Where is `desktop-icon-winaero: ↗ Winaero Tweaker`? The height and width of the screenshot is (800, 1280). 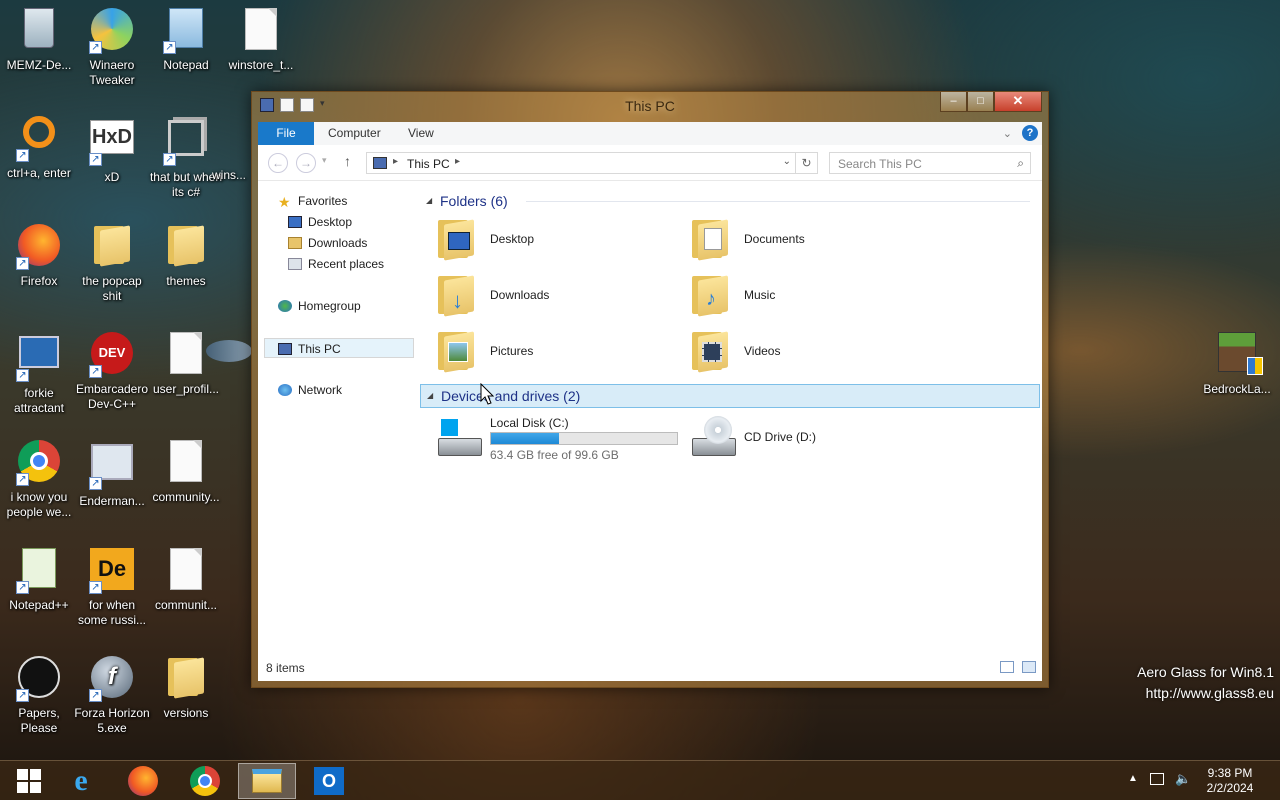
desktop-icon-winaero: ↗ Winaero Tweaker is located at coordinates (112, 48).